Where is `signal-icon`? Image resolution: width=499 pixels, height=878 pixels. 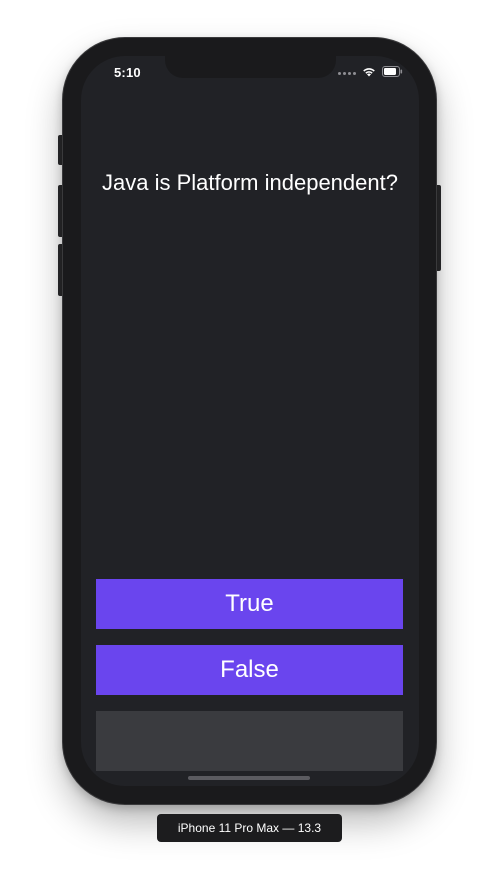 signal-icon is located at coordinates (347, 73).